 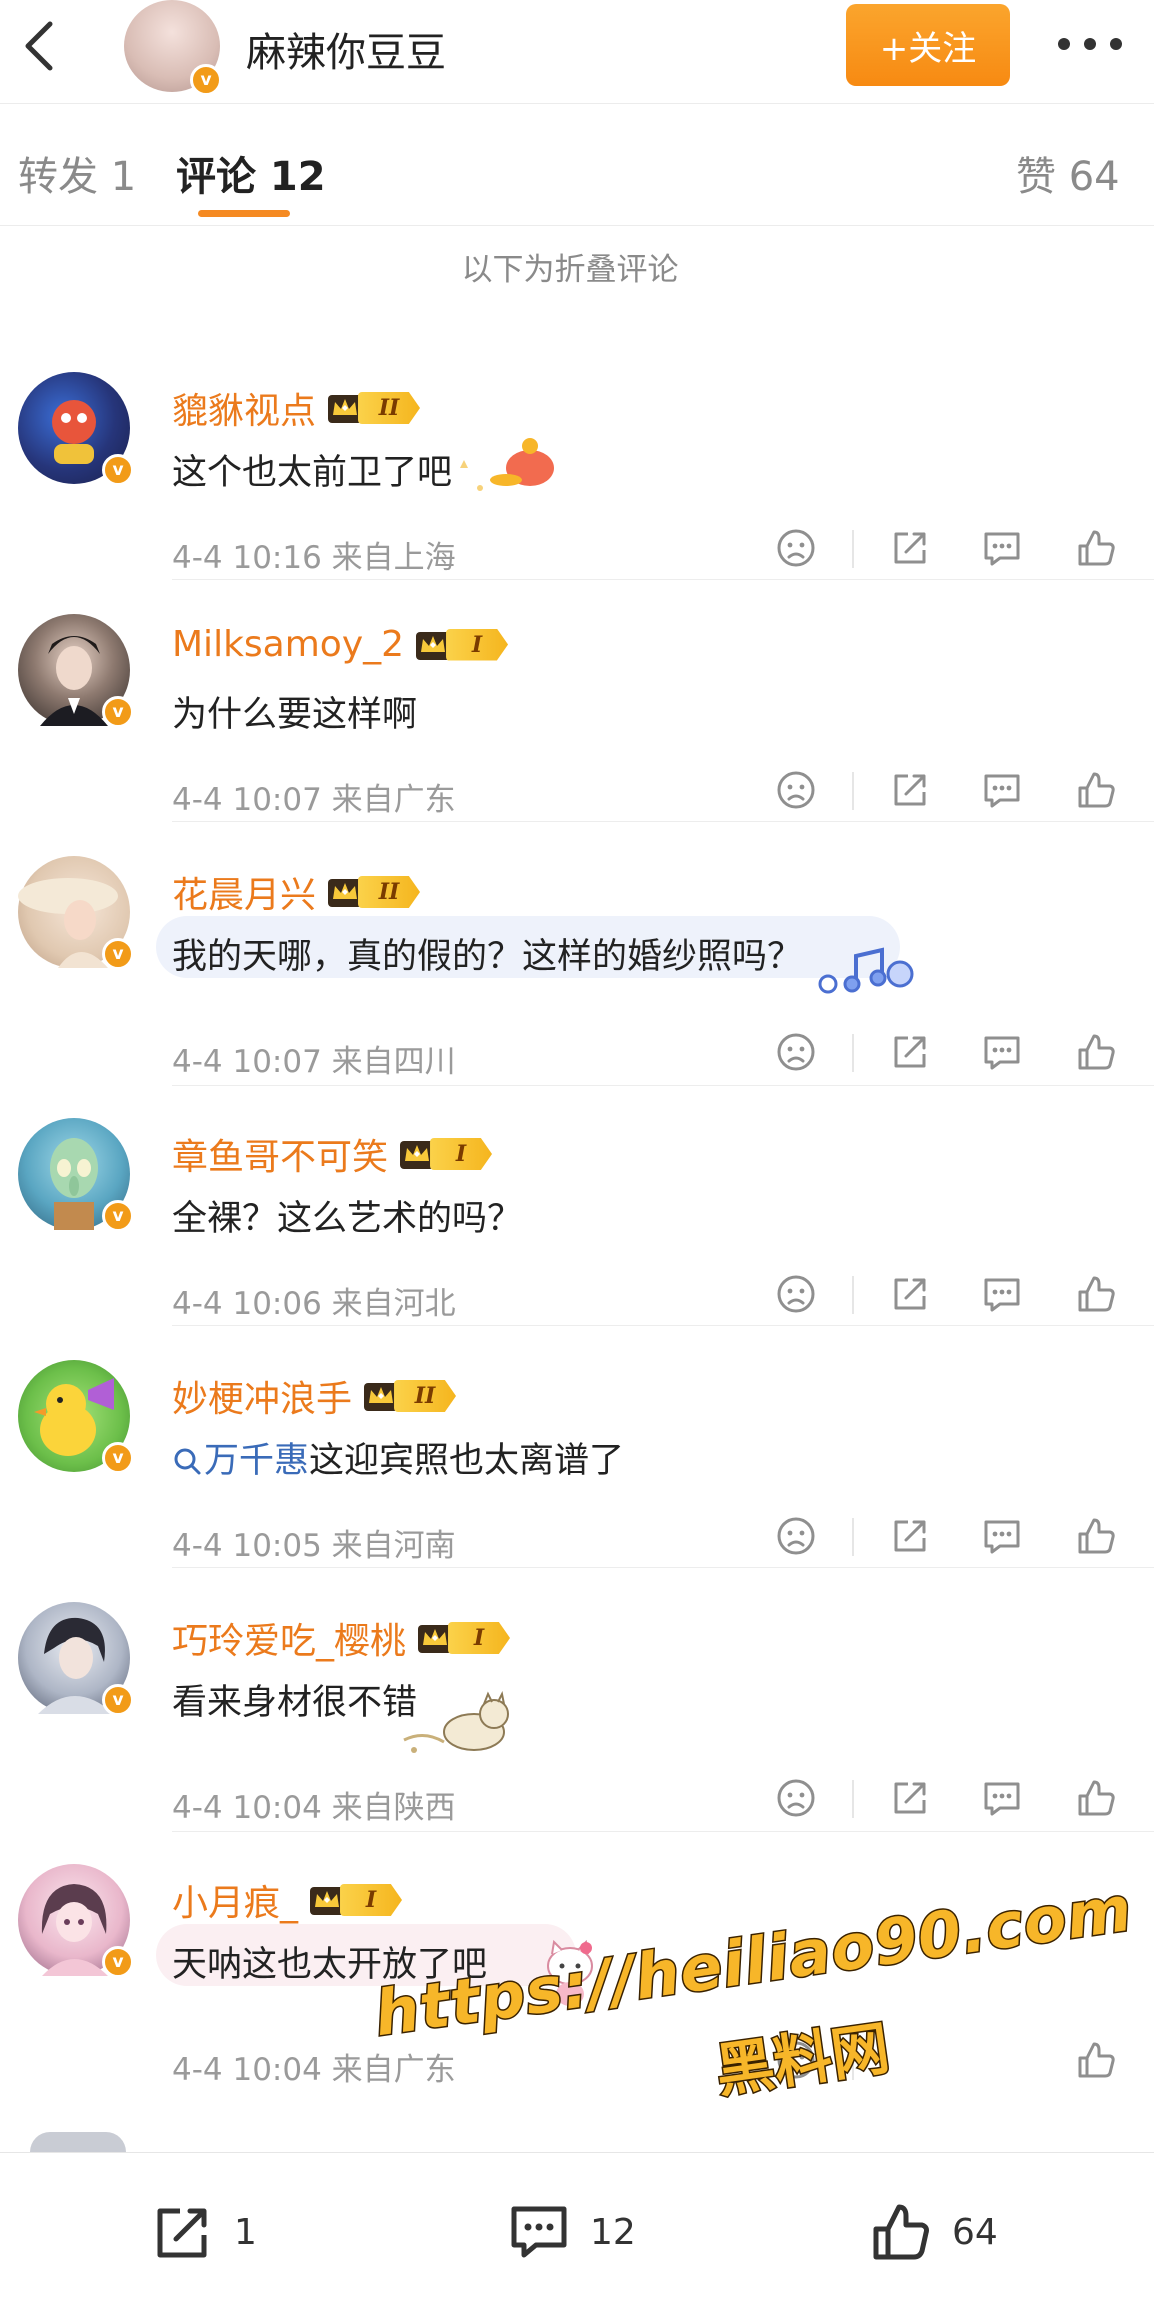 I want to click on comment-username: Milksamoy_2 I, so click(x=340, y=644).